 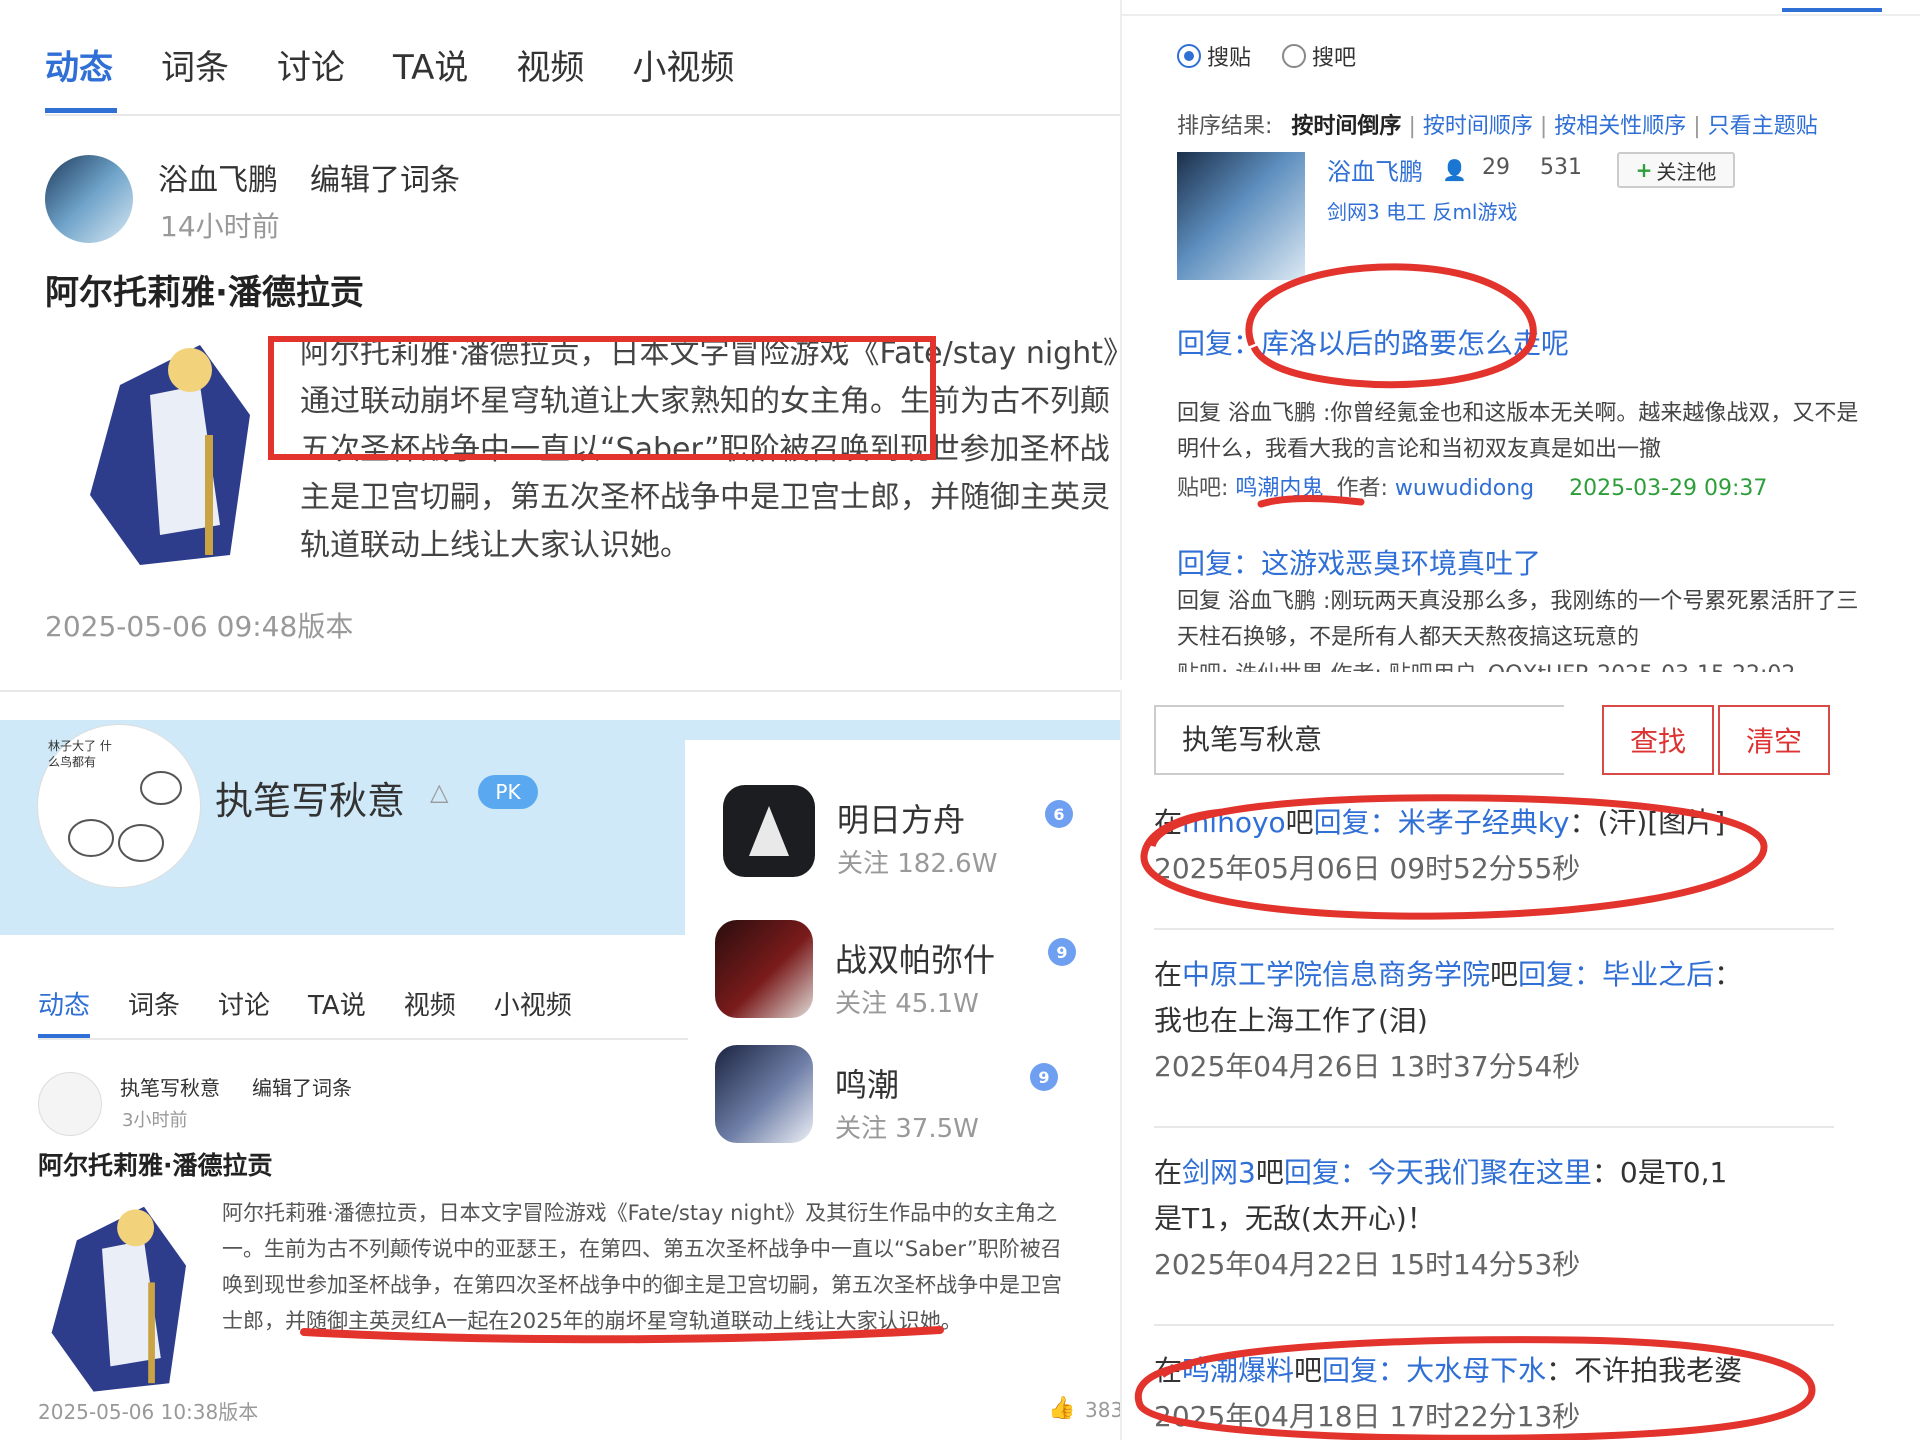 I want to click on clear-button: 清空, so click(x=1774, y=740).